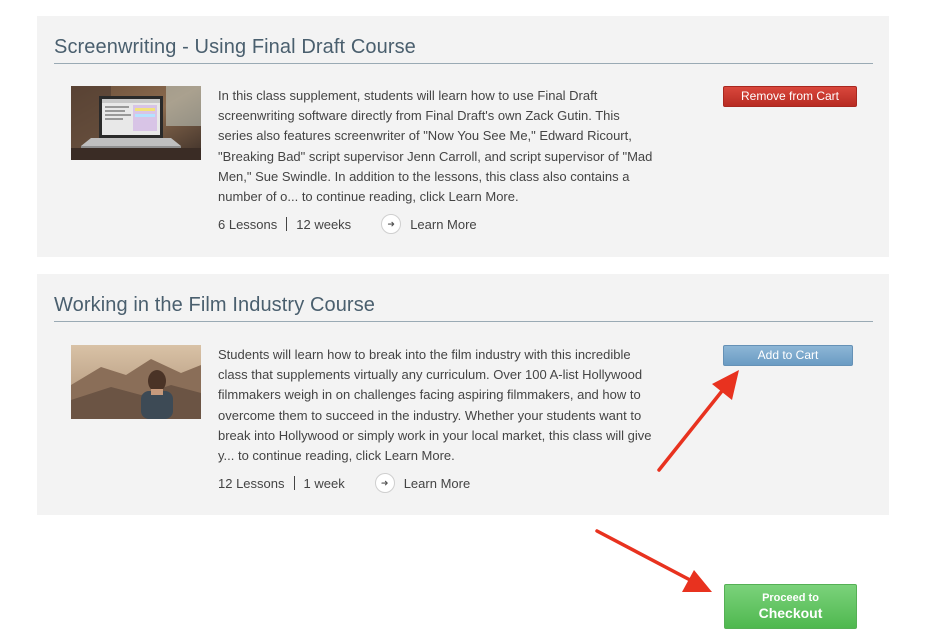 The image size is (937, 641). I want to click on checkout-line2: Checkout, so click(790, 612).